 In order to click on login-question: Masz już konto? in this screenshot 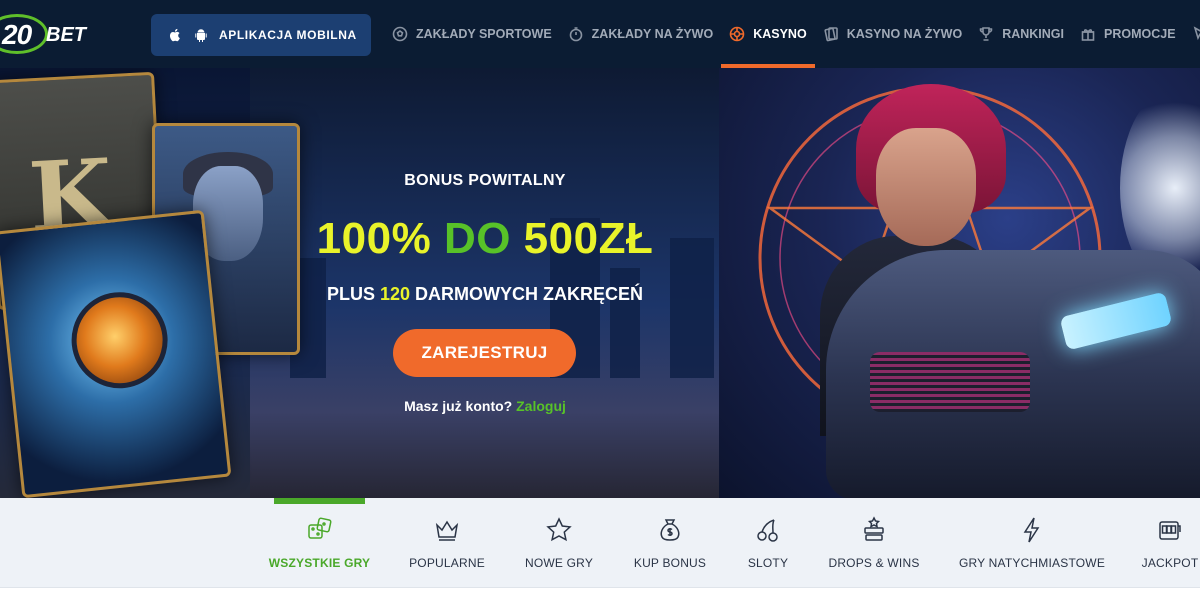, I will do `click(458, 406)`.